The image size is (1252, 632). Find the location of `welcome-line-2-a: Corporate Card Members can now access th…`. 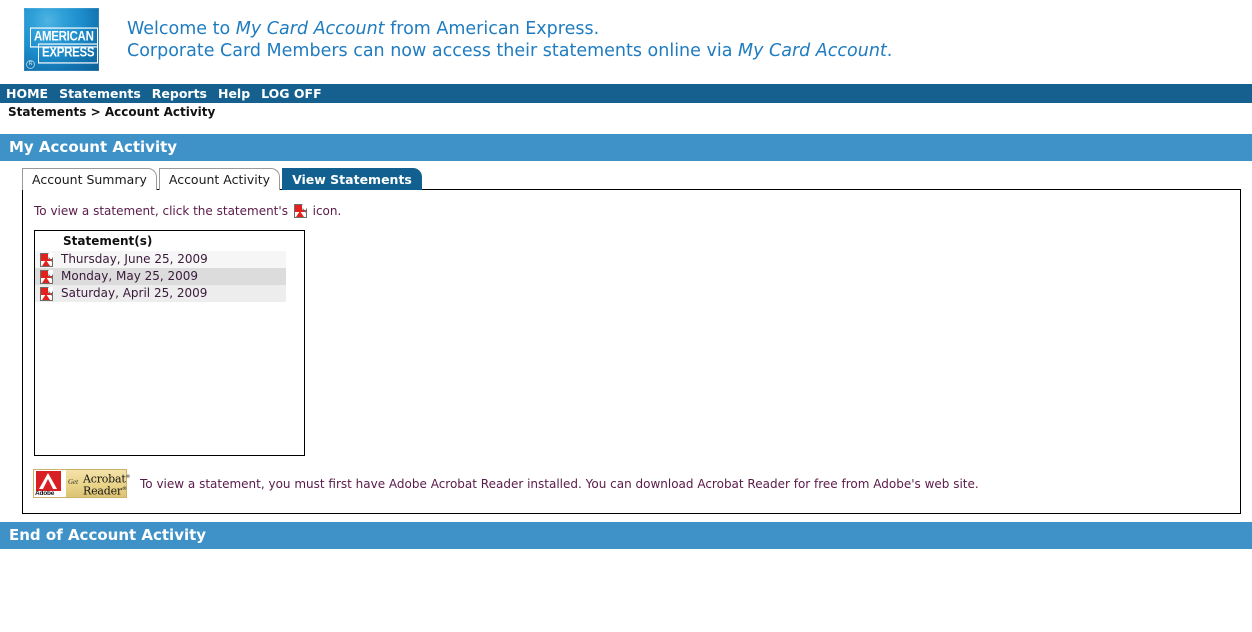

welcome-line-2-a: Corporate Card Members can now access th… is located at coordinates (432, 51).